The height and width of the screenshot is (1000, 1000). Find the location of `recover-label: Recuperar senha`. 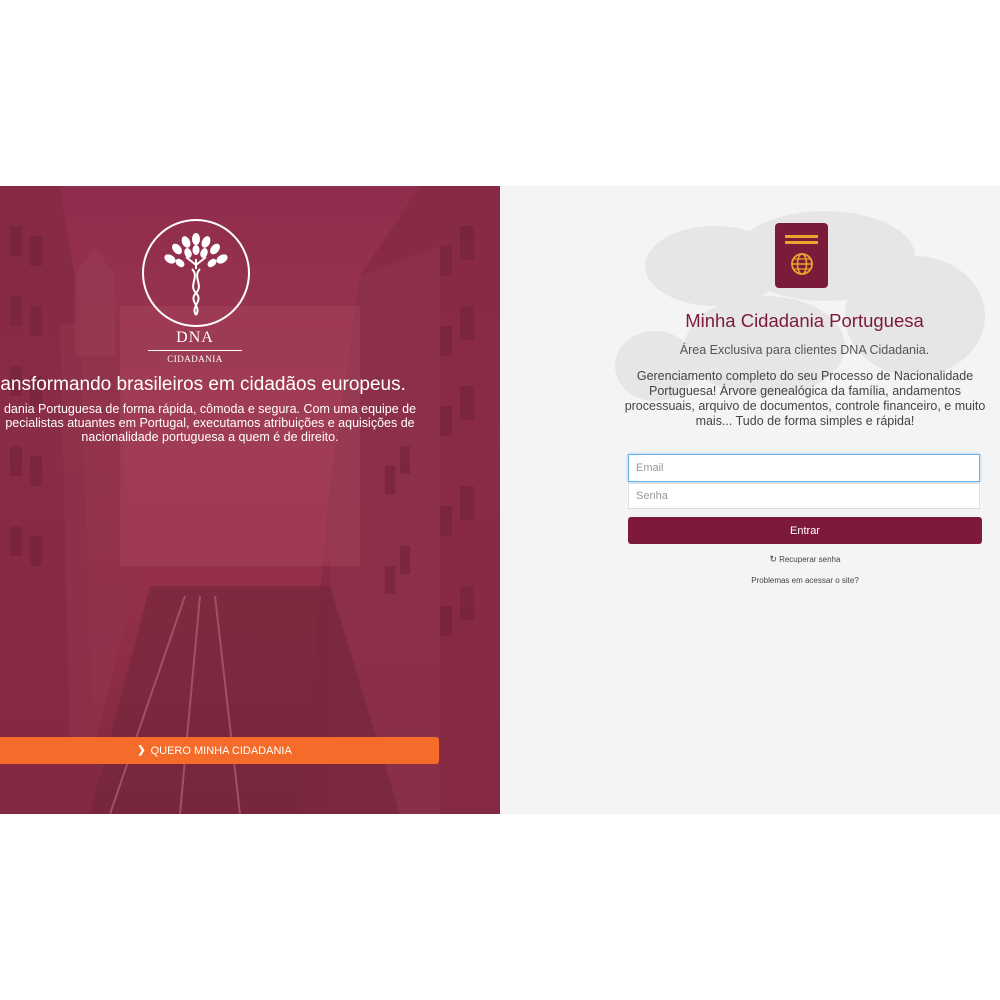

recover-label: Recuperar senha is located at coordinates (810, 559).